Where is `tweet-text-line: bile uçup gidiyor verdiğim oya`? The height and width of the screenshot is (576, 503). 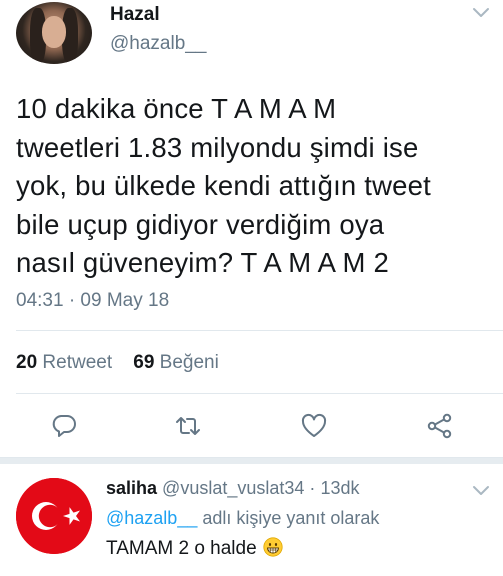
tweet-text-line: bile uçup gidiyor verdiğim oya is located at coordinates (200, 224).